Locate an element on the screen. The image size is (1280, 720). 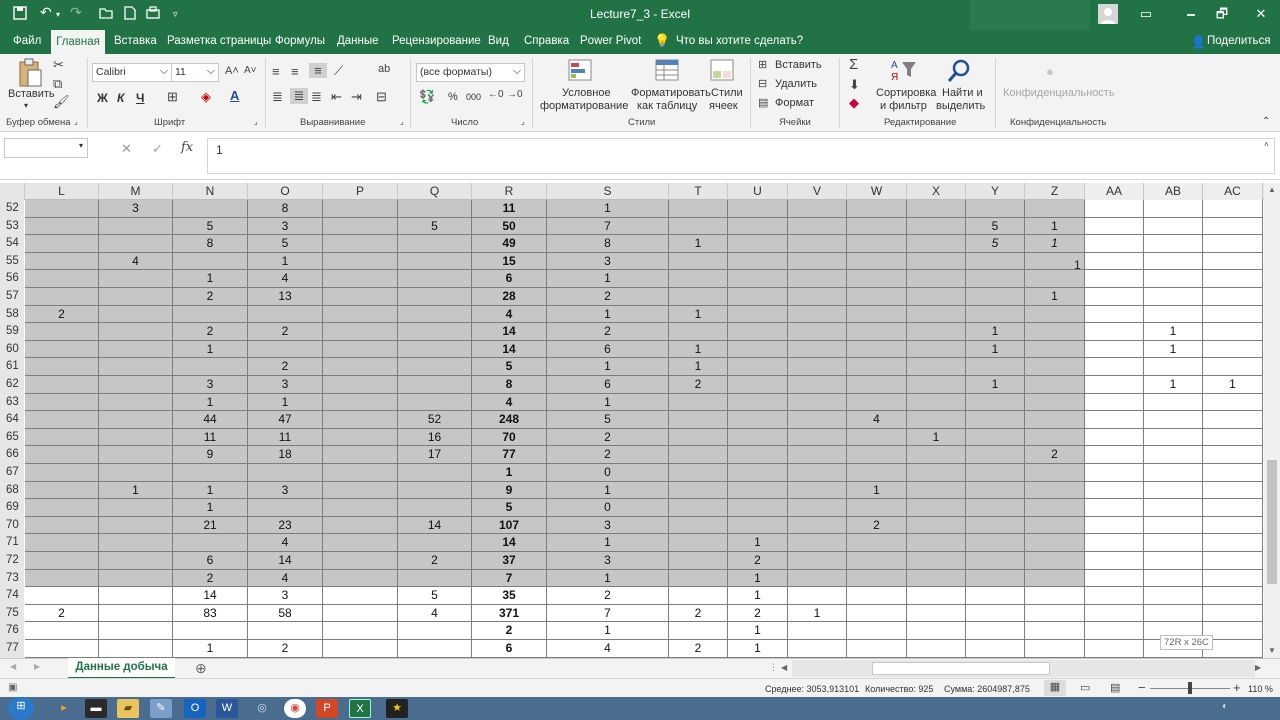
cell: 47 is located at coordinates (285, 420).